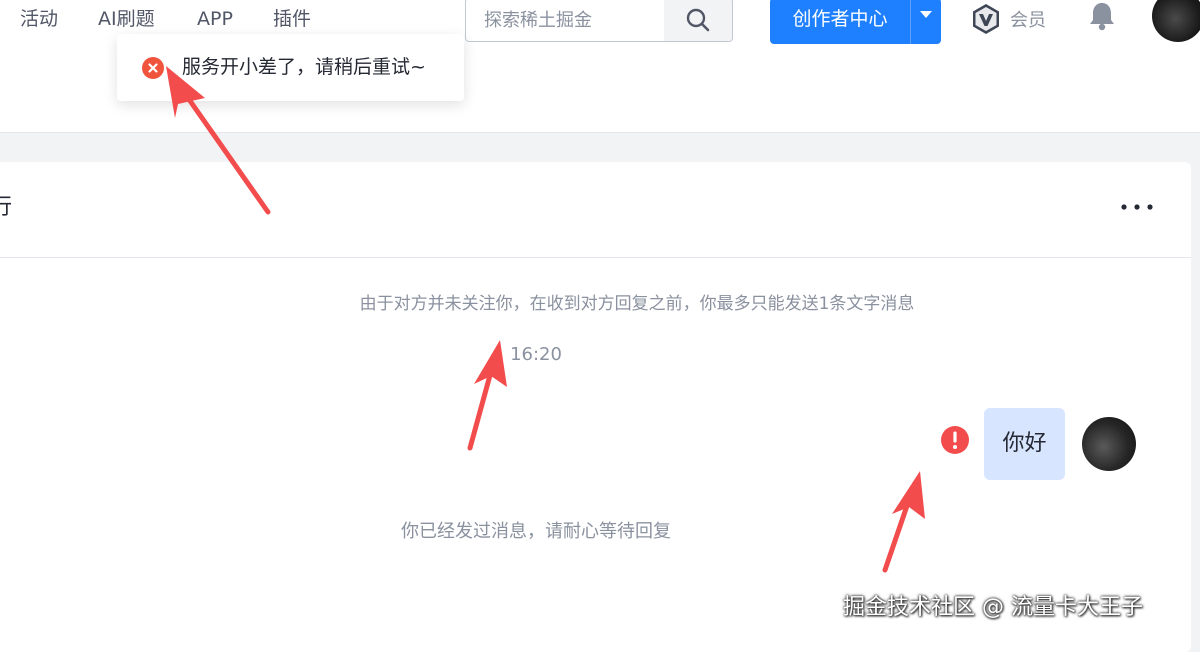 The height and width of the screenshot is (652, 1200). What do you see at coordinates (840, 22) in the screenshot?
I see `creator-center-button: 创作者中心` at bounding box center [840, 22].